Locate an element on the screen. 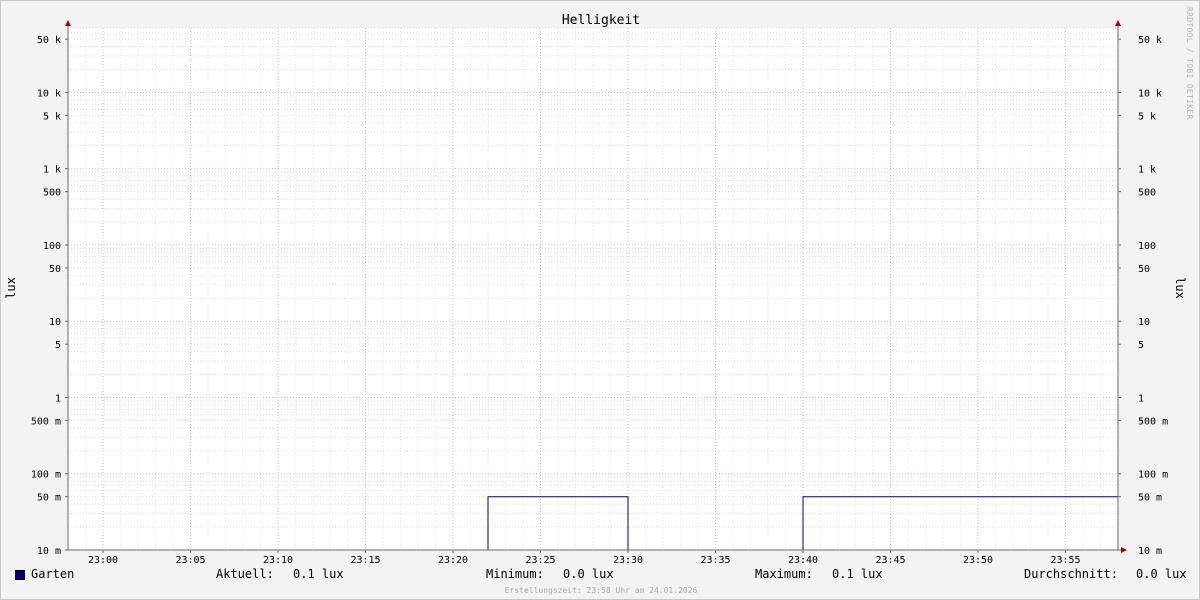 The height and width of the screenshot is (600, 1200). x-tick-label: 23:10 is located at coordinates (278, 560).